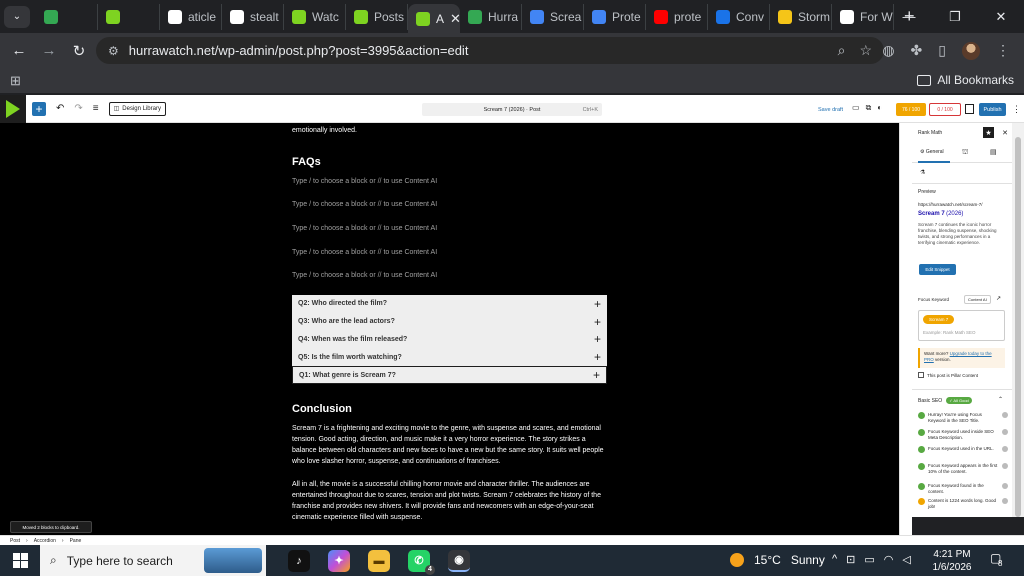 This screenshot has width=1024, height=576. What do you see at coordinates (965, 152) in the screenshot?
I see `tab-social-icon: ⛫` at bounding box center [965, 152].